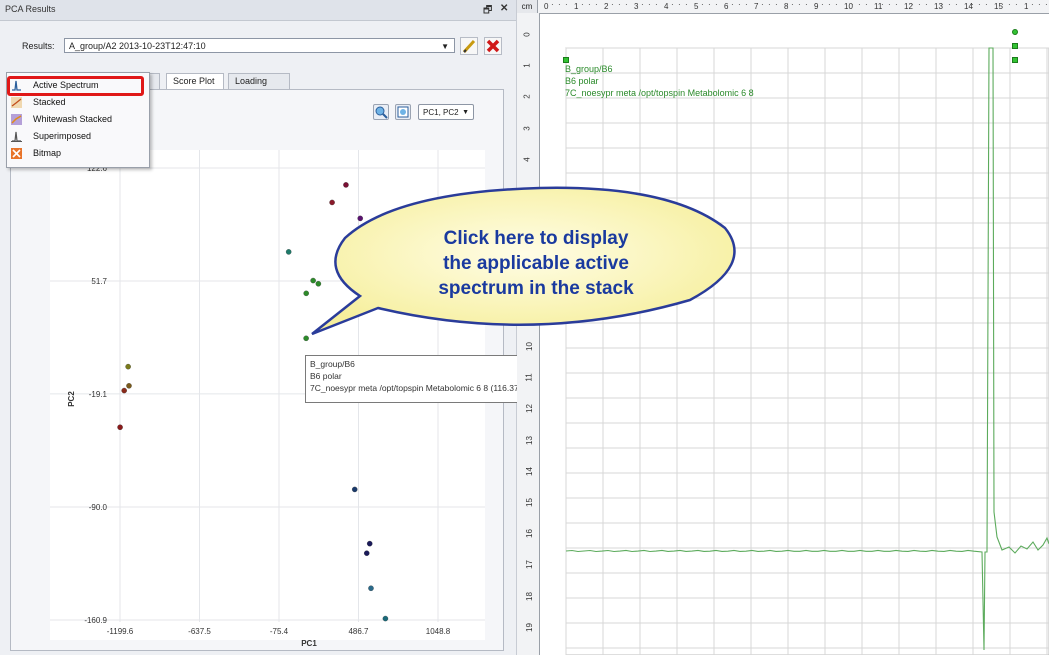  I want to click on zoom-in-icon, so click(381, 112).